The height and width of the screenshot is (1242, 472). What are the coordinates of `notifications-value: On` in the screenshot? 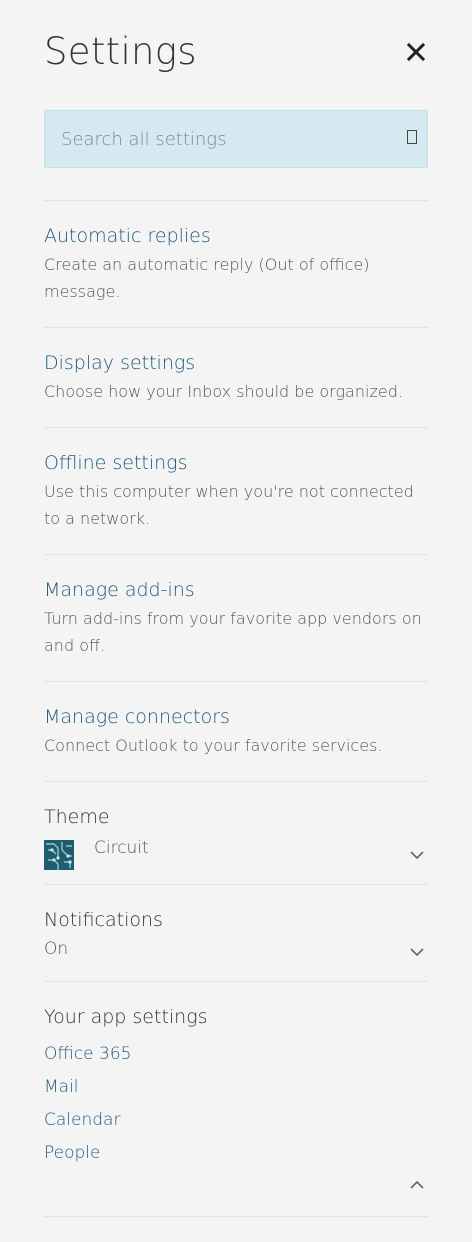 It's located at (56, 949).